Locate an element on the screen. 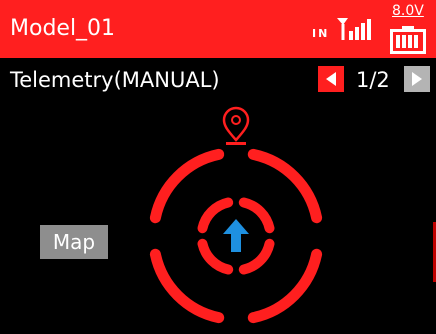 Image resolution: width=436 pixels, height=334 pixels. map-button: Map is located at coordinates (74, 242).